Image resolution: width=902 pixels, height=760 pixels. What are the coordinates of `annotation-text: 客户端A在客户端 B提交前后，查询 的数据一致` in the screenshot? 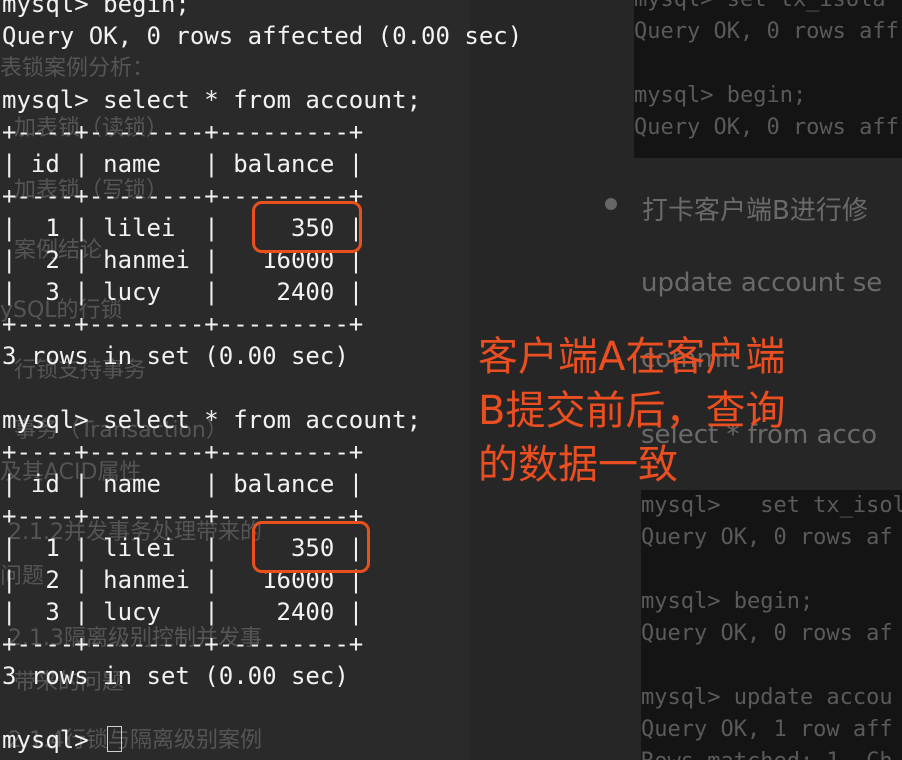 It's located at (631, 411).